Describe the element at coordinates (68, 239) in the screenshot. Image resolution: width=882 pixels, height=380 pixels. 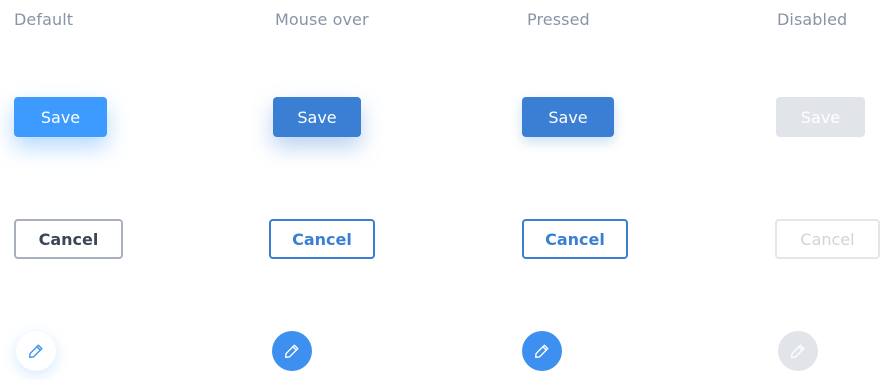
I see `cancel-button-default: Cancel` at that location.